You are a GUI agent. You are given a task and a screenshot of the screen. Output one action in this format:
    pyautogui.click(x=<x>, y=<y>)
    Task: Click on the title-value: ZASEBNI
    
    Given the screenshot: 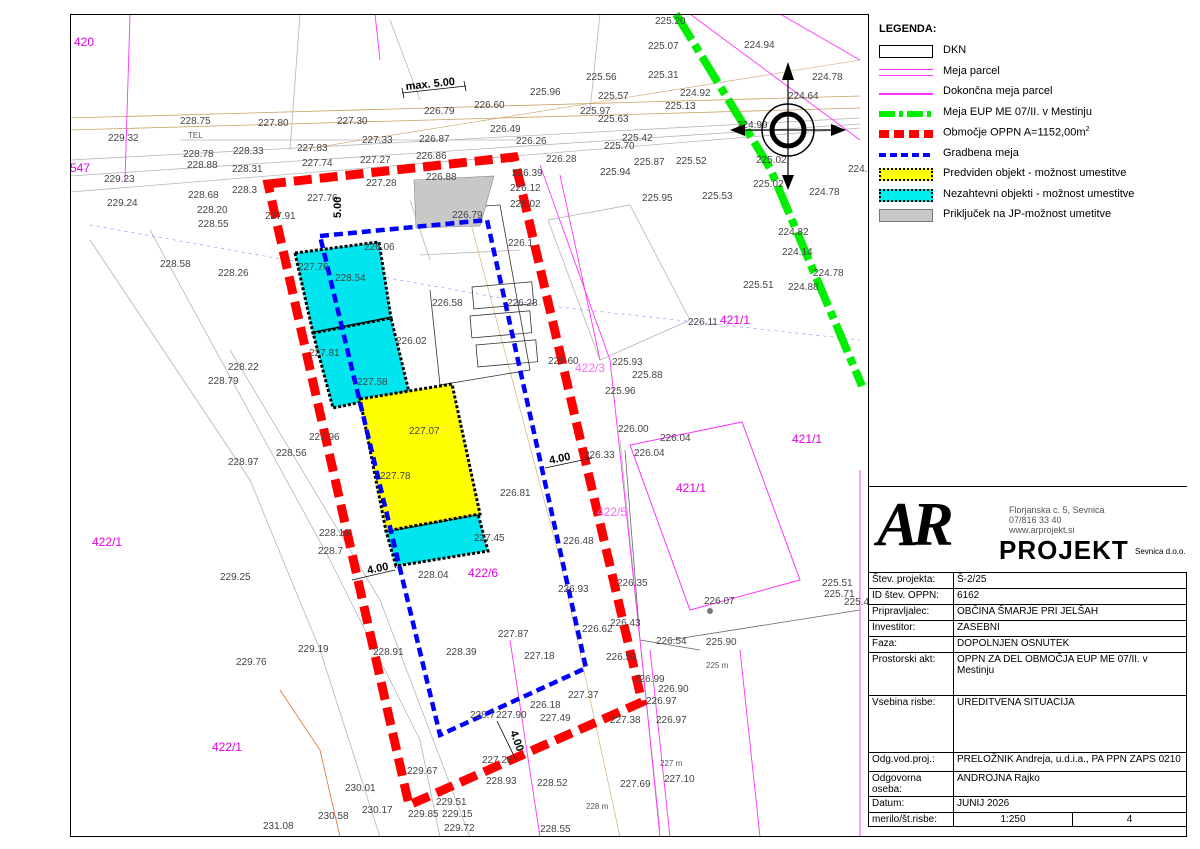 What is the action you would take?
    pyautogui.click(x=1070, y=628)
    